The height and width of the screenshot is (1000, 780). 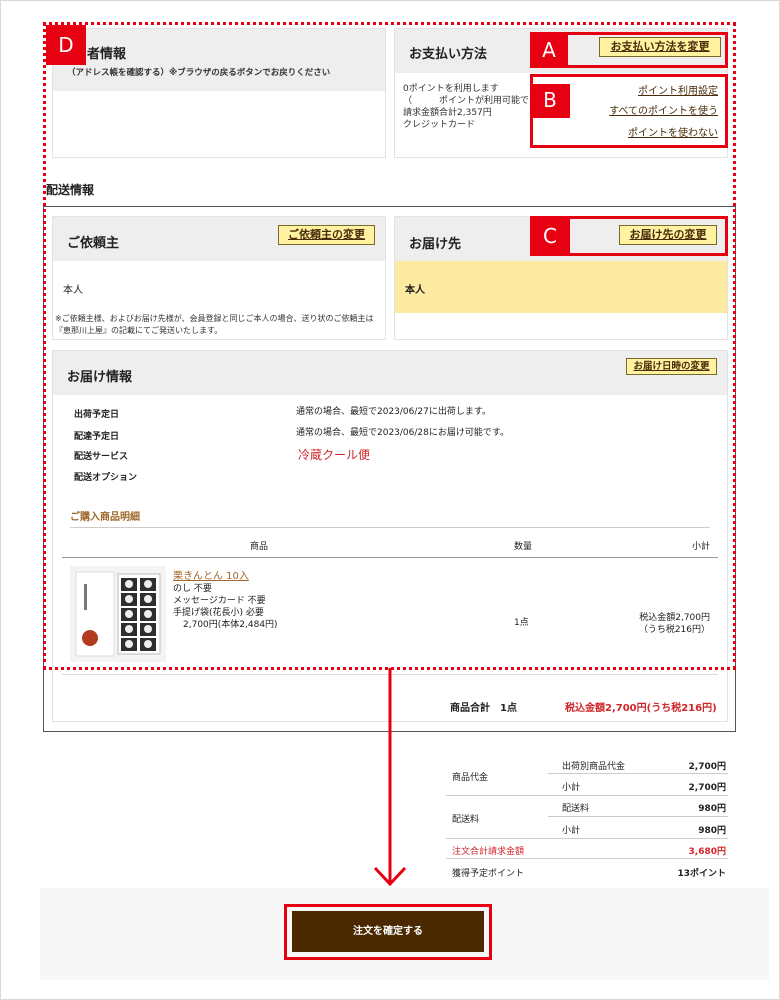 I want to click on summary-amount-subtotal-2: 980円, so click(x=712, y=831).